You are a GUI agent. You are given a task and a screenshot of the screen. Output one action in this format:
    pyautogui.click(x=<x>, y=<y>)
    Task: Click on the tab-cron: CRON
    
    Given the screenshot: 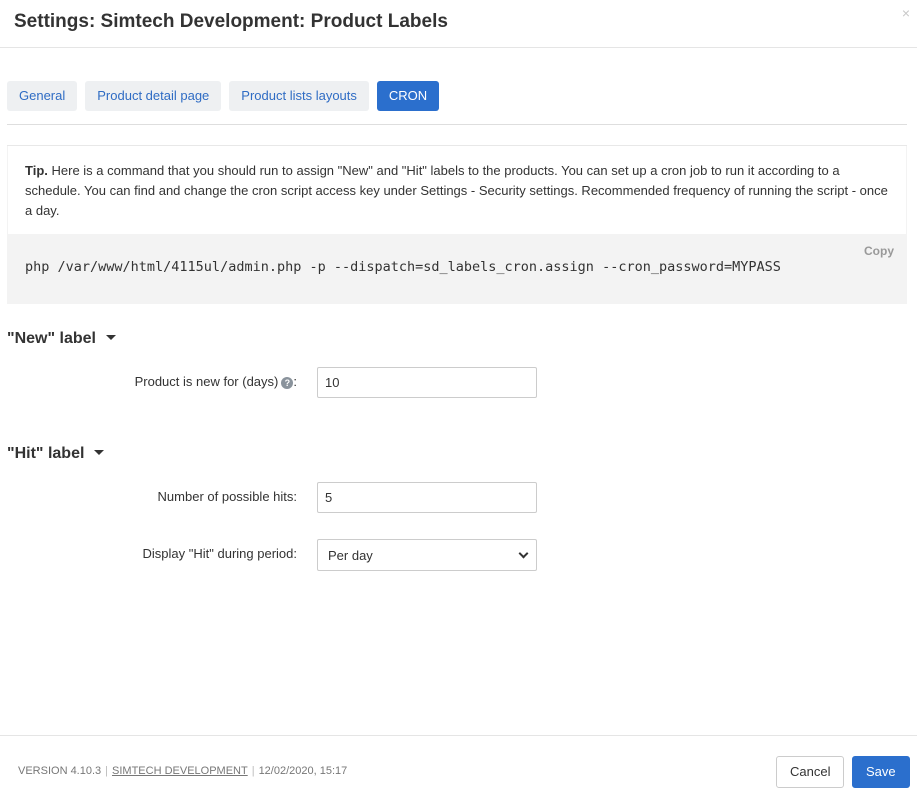 What is the action you would take?
    pyautogui.click(x=408, y=96)
    